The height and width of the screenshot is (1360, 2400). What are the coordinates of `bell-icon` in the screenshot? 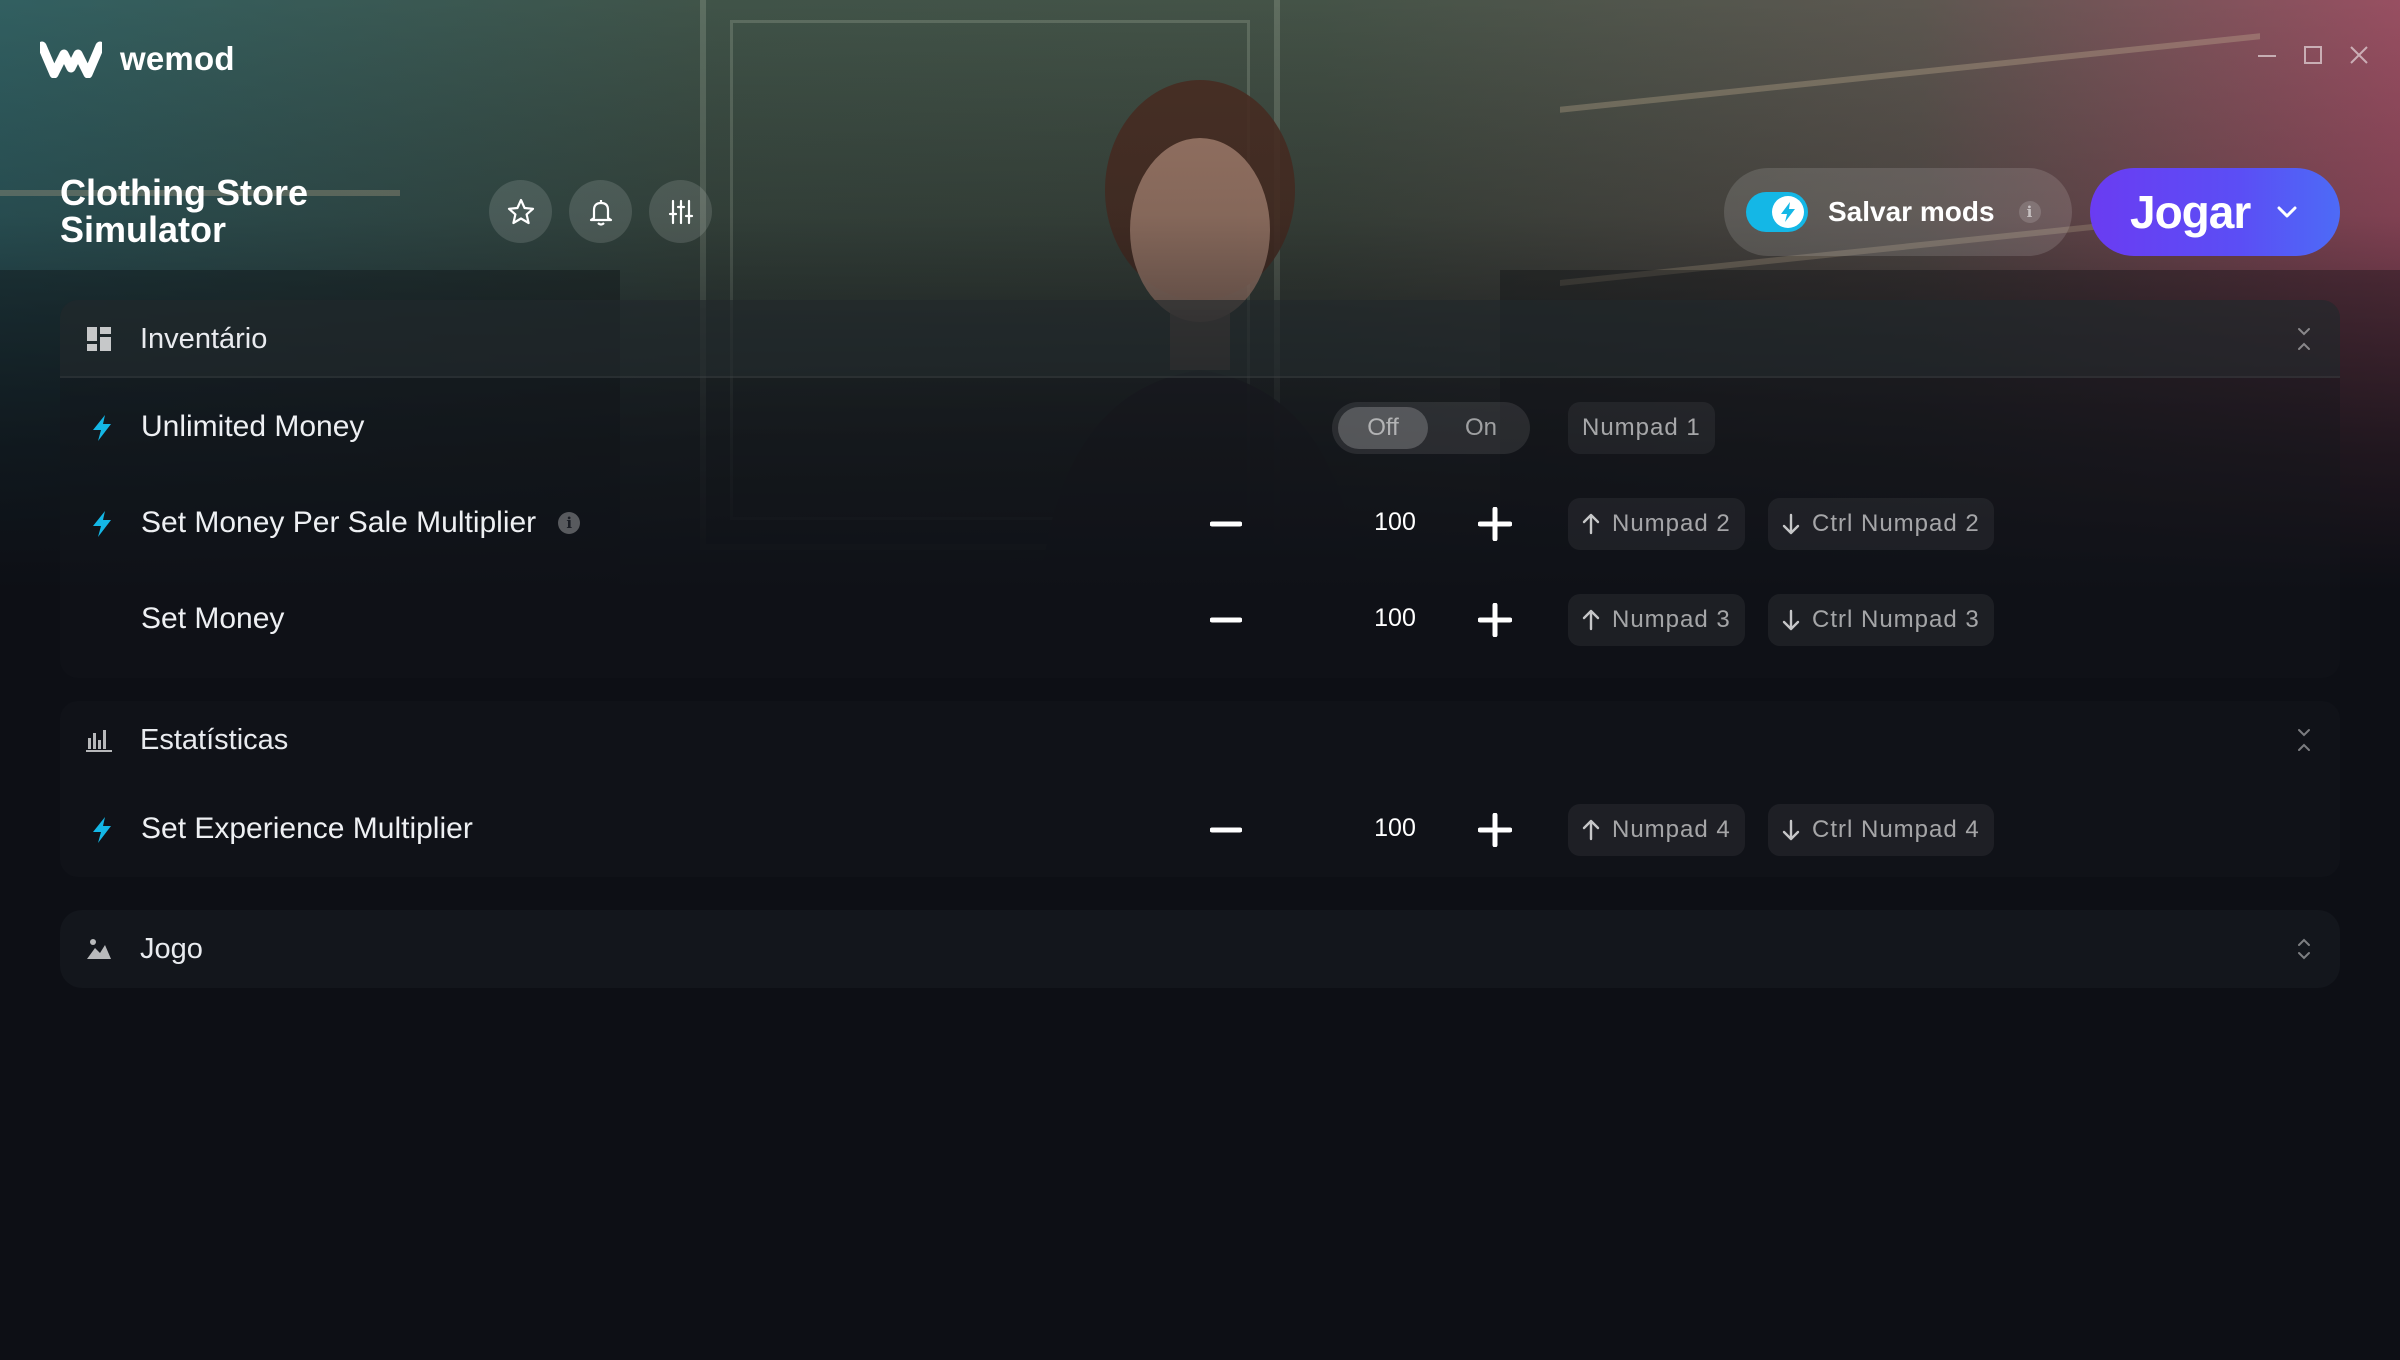 It's located at (600, 212).